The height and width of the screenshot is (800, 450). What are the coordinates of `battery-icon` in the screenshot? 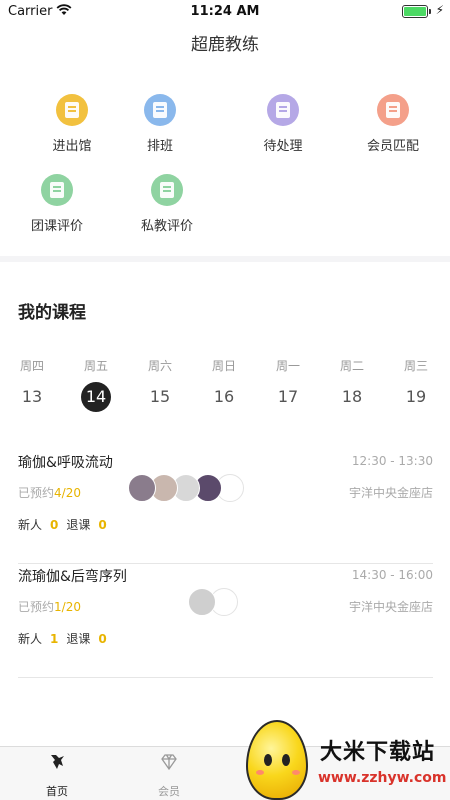 It's located at (415, 11).